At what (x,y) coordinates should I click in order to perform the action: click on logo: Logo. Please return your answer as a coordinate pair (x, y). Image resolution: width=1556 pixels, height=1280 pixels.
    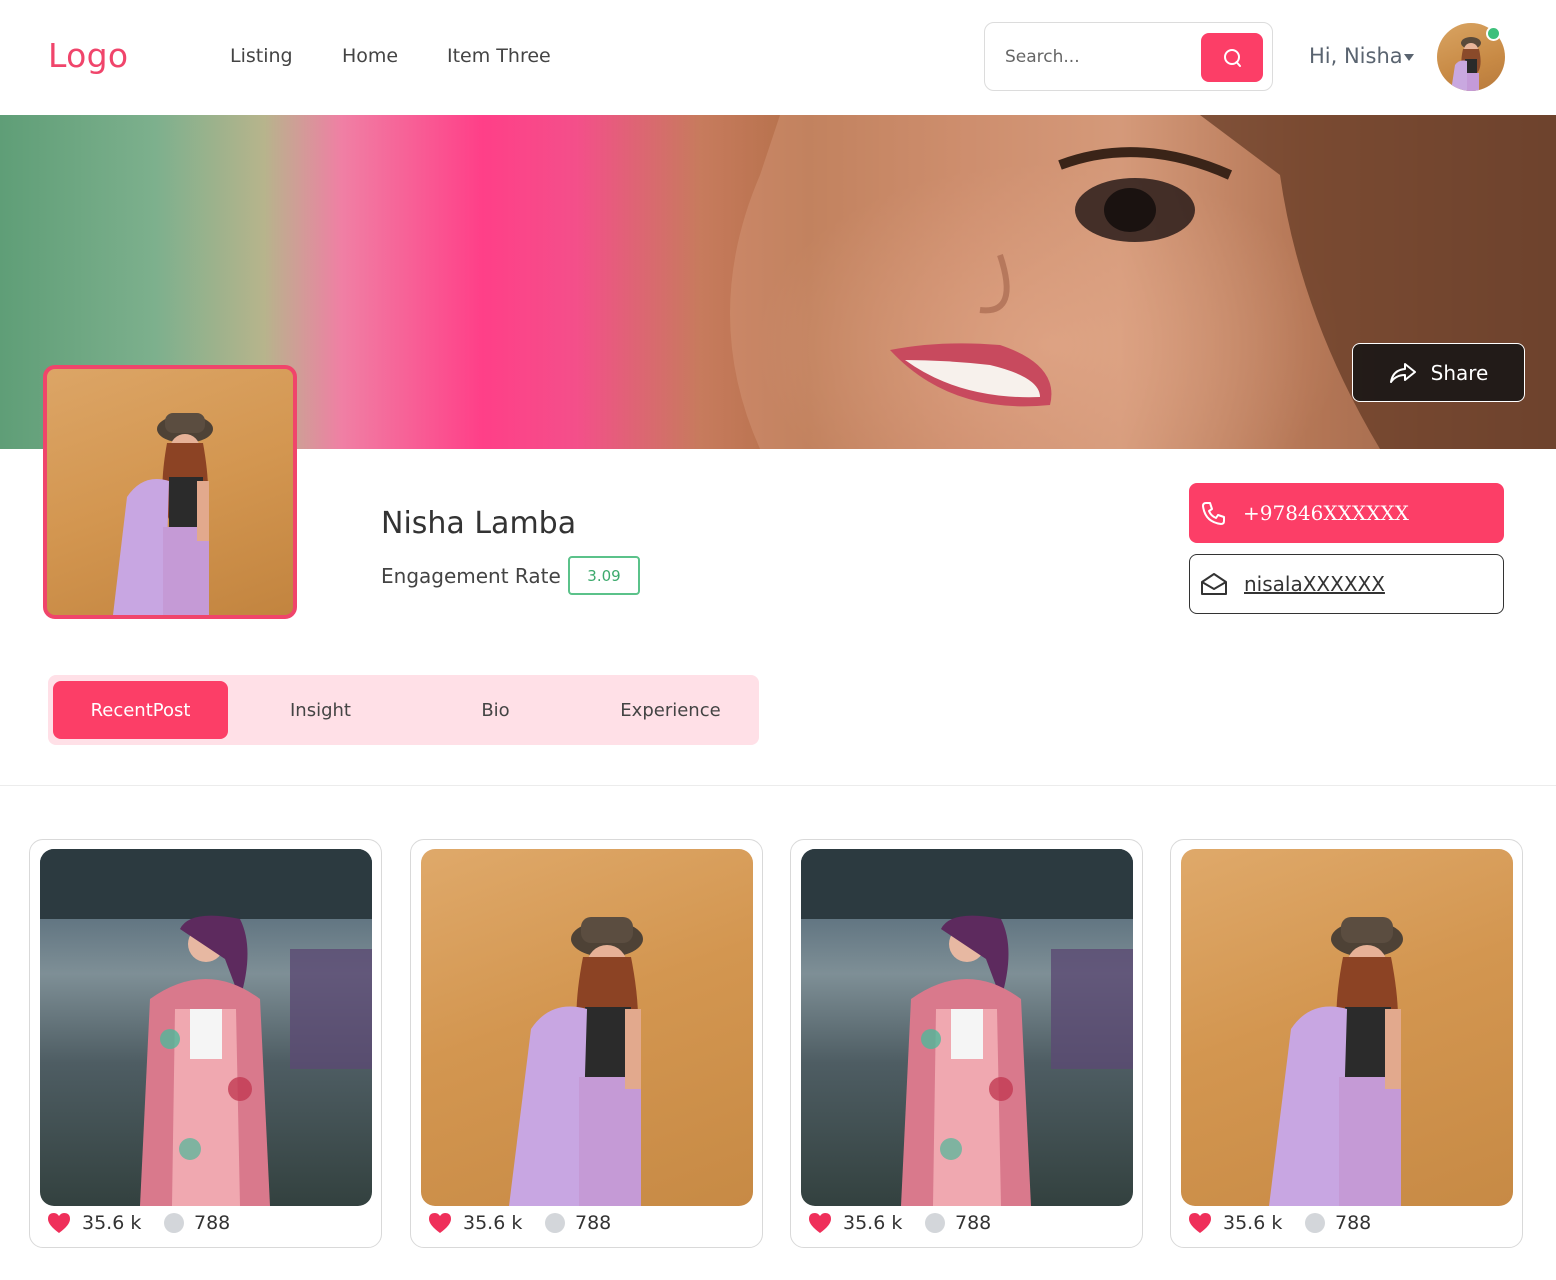
    Looking at the image, I should click on (88, 55).